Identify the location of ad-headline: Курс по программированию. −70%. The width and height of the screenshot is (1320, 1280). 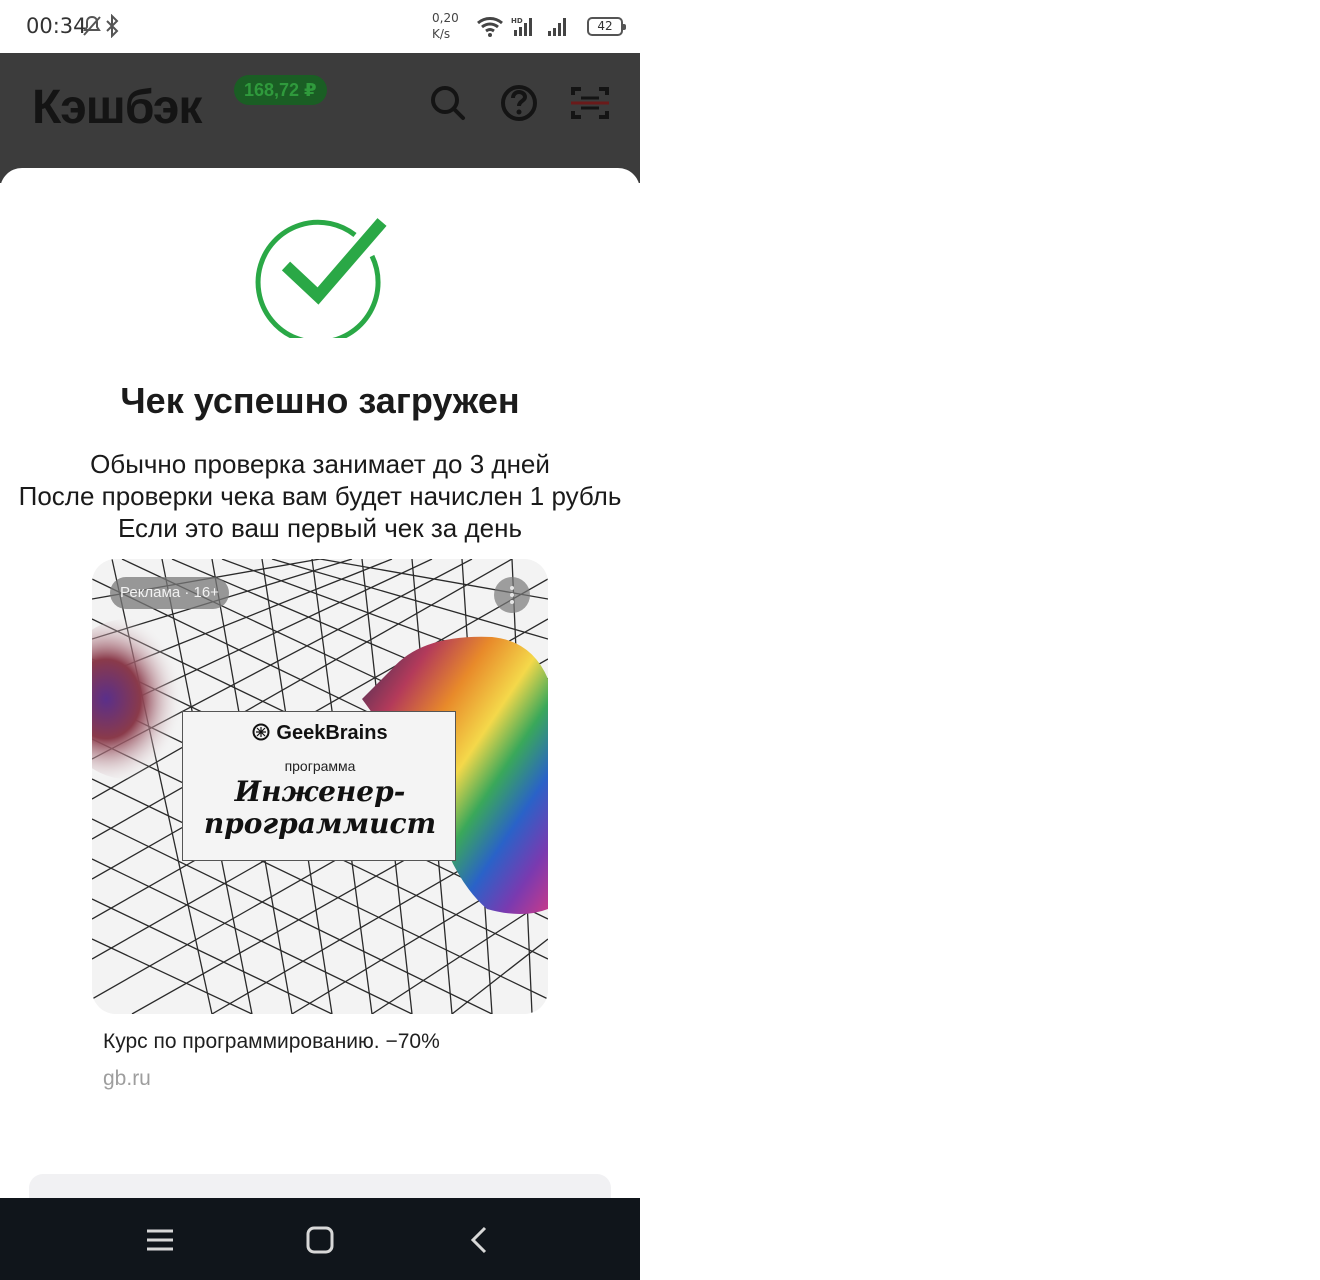
(271, 1042).